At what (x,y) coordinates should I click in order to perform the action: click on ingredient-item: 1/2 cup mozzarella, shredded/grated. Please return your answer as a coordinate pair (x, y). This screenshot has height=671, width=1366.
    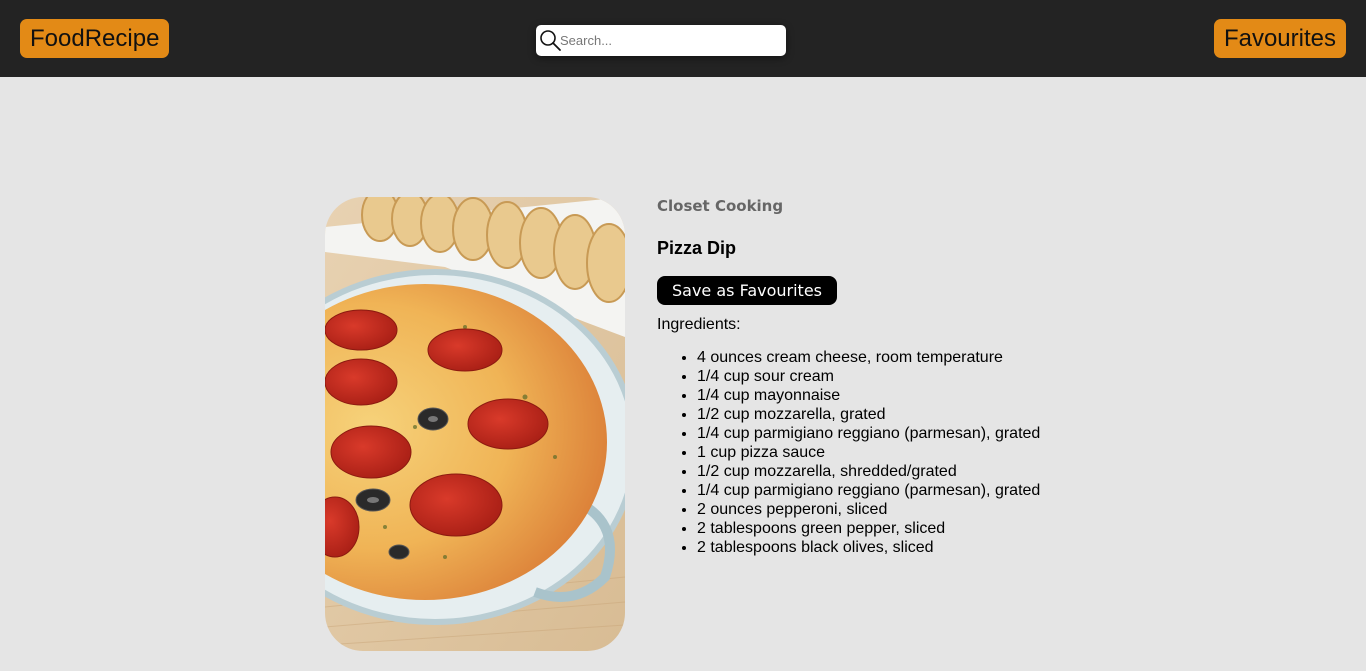
    Looking at the image, I should click on (927, 471).